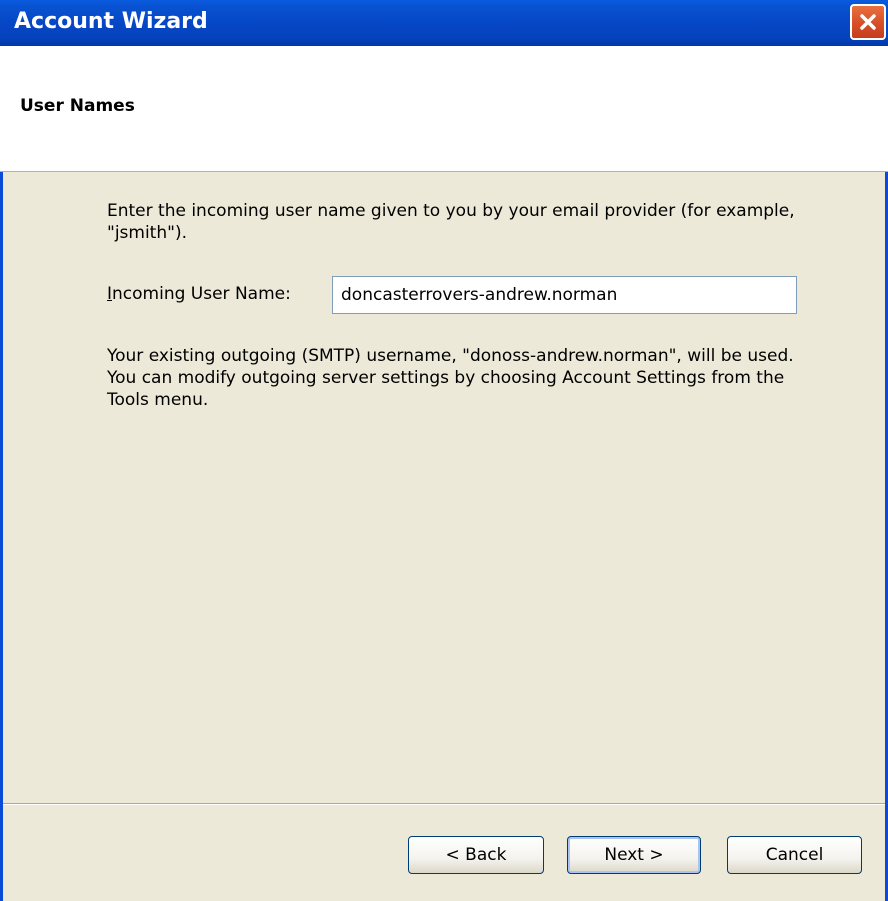 This screenshot has width=888, height=901. What do you see at coordinates (444, 23) in the screenshot?
I see `title-bar: Account Wizard` at bounding box center [444, 23].